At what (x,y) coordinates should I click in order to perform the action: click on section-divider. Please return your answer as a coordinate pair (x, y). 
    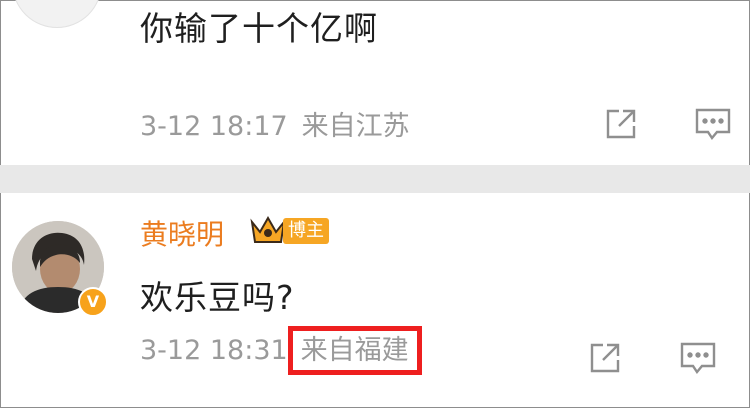
    Looking at the image, I should click on (375, 179).